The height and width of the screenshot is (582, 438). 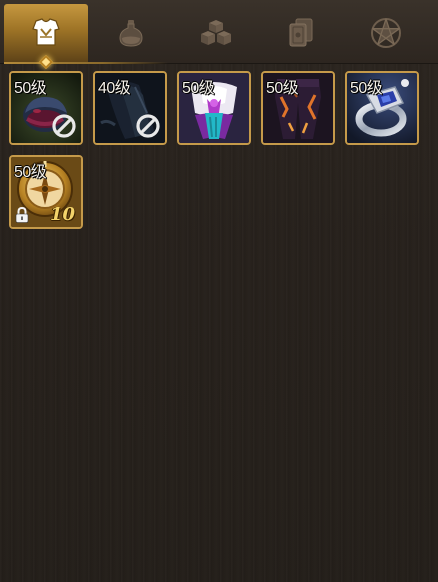 I want to click on armor-icon, so click(x=46, y=32).